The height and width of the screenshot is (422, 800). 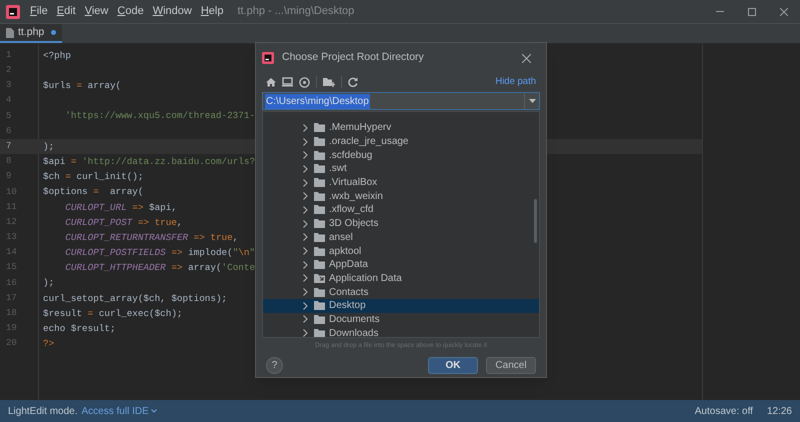 What do you see at coordinates (10, 33) in the screenshot?
I see `file-icon` at bounding box center [10, 33].